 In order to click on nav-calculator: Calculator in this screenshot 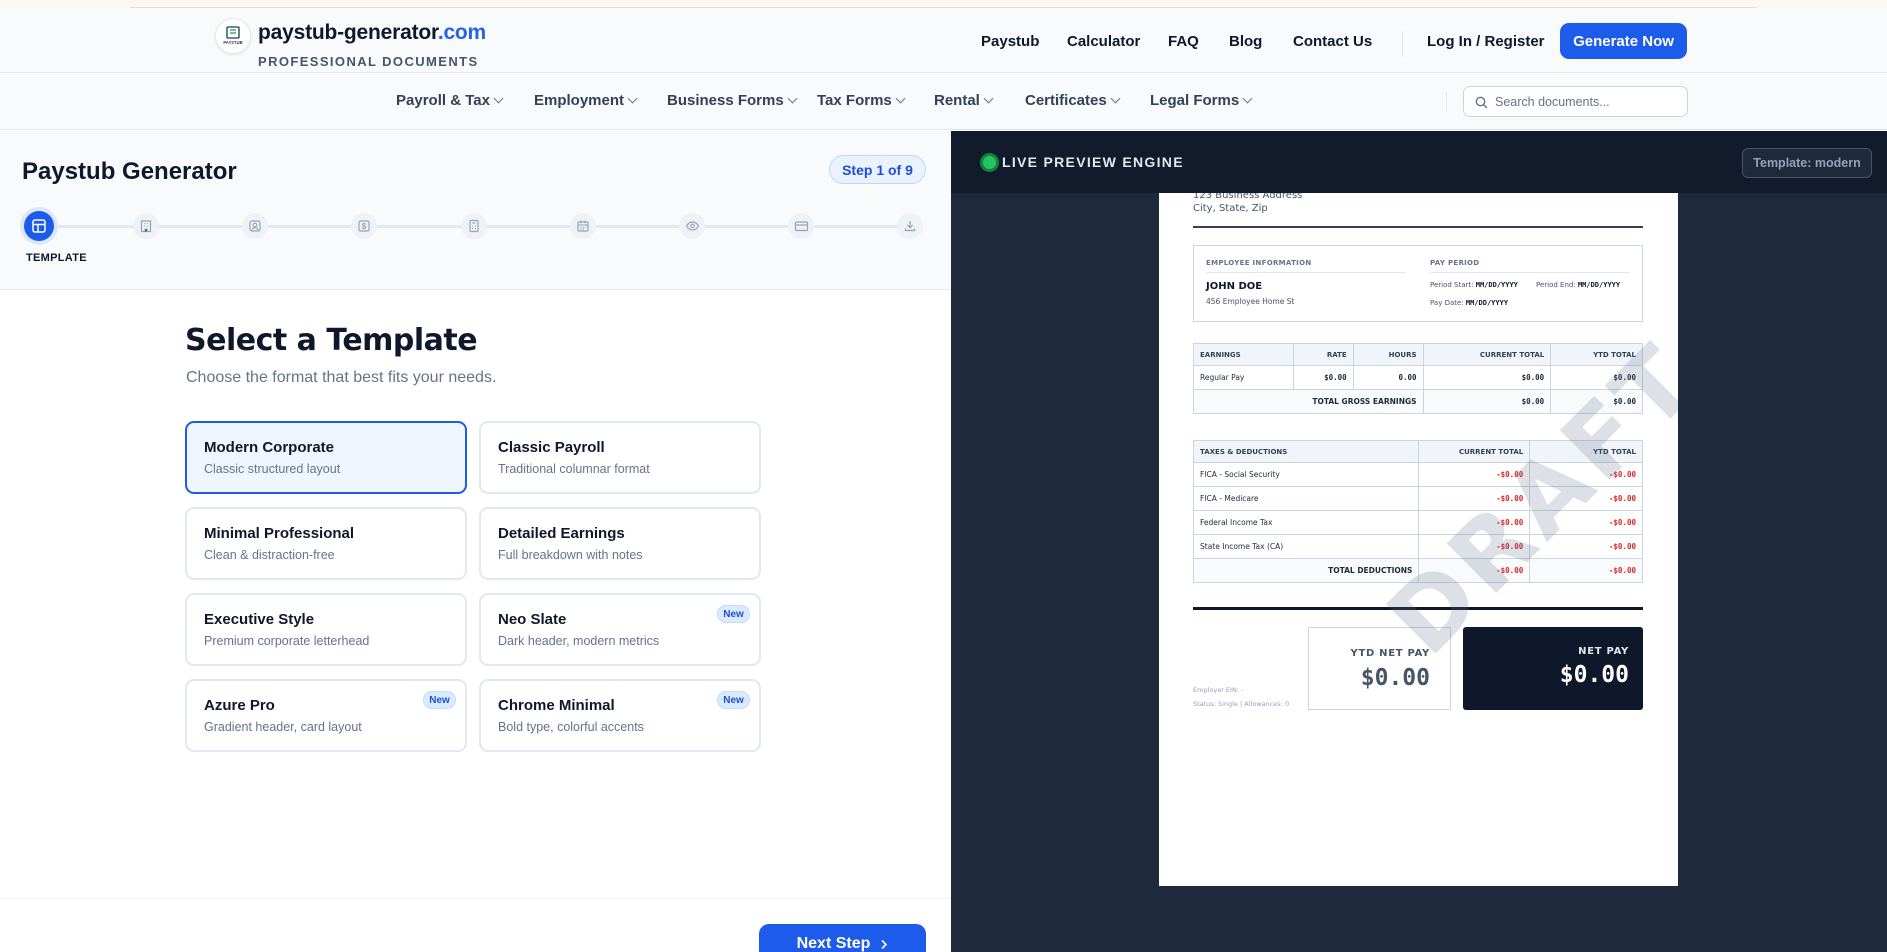, I will do `click(1103, 41)`.